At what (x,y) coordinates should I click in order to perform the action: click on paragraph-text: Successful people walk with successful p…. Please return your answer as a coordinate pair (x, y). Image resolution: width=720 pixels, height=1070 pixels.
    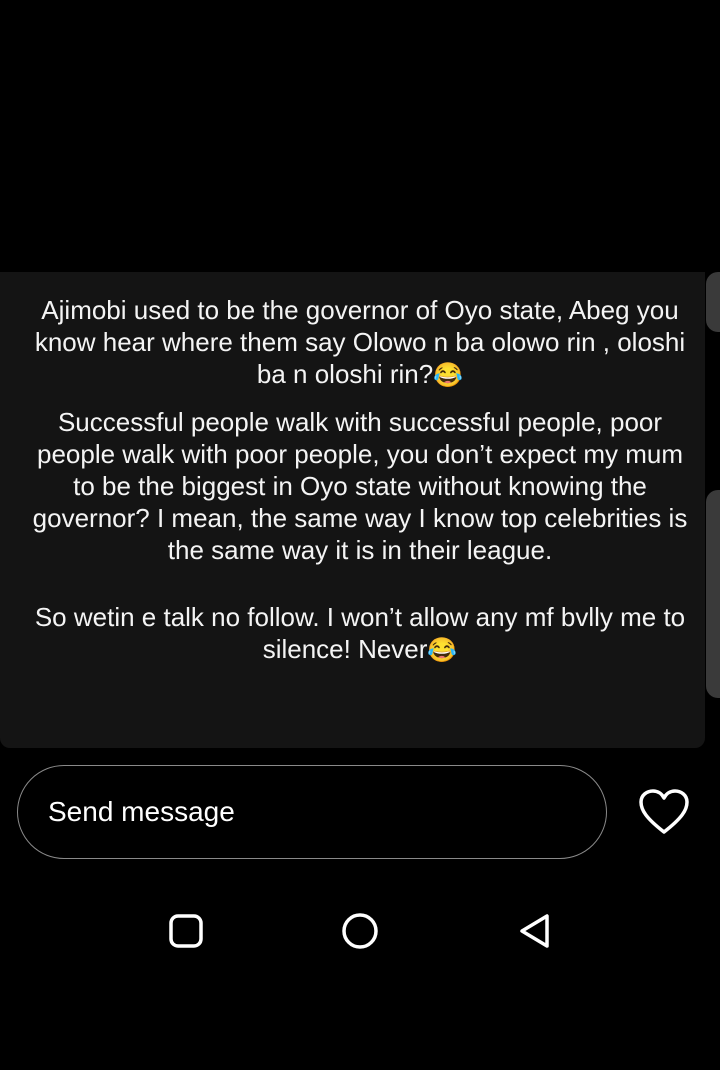
    Looking at the image, I should click on (360, 486).